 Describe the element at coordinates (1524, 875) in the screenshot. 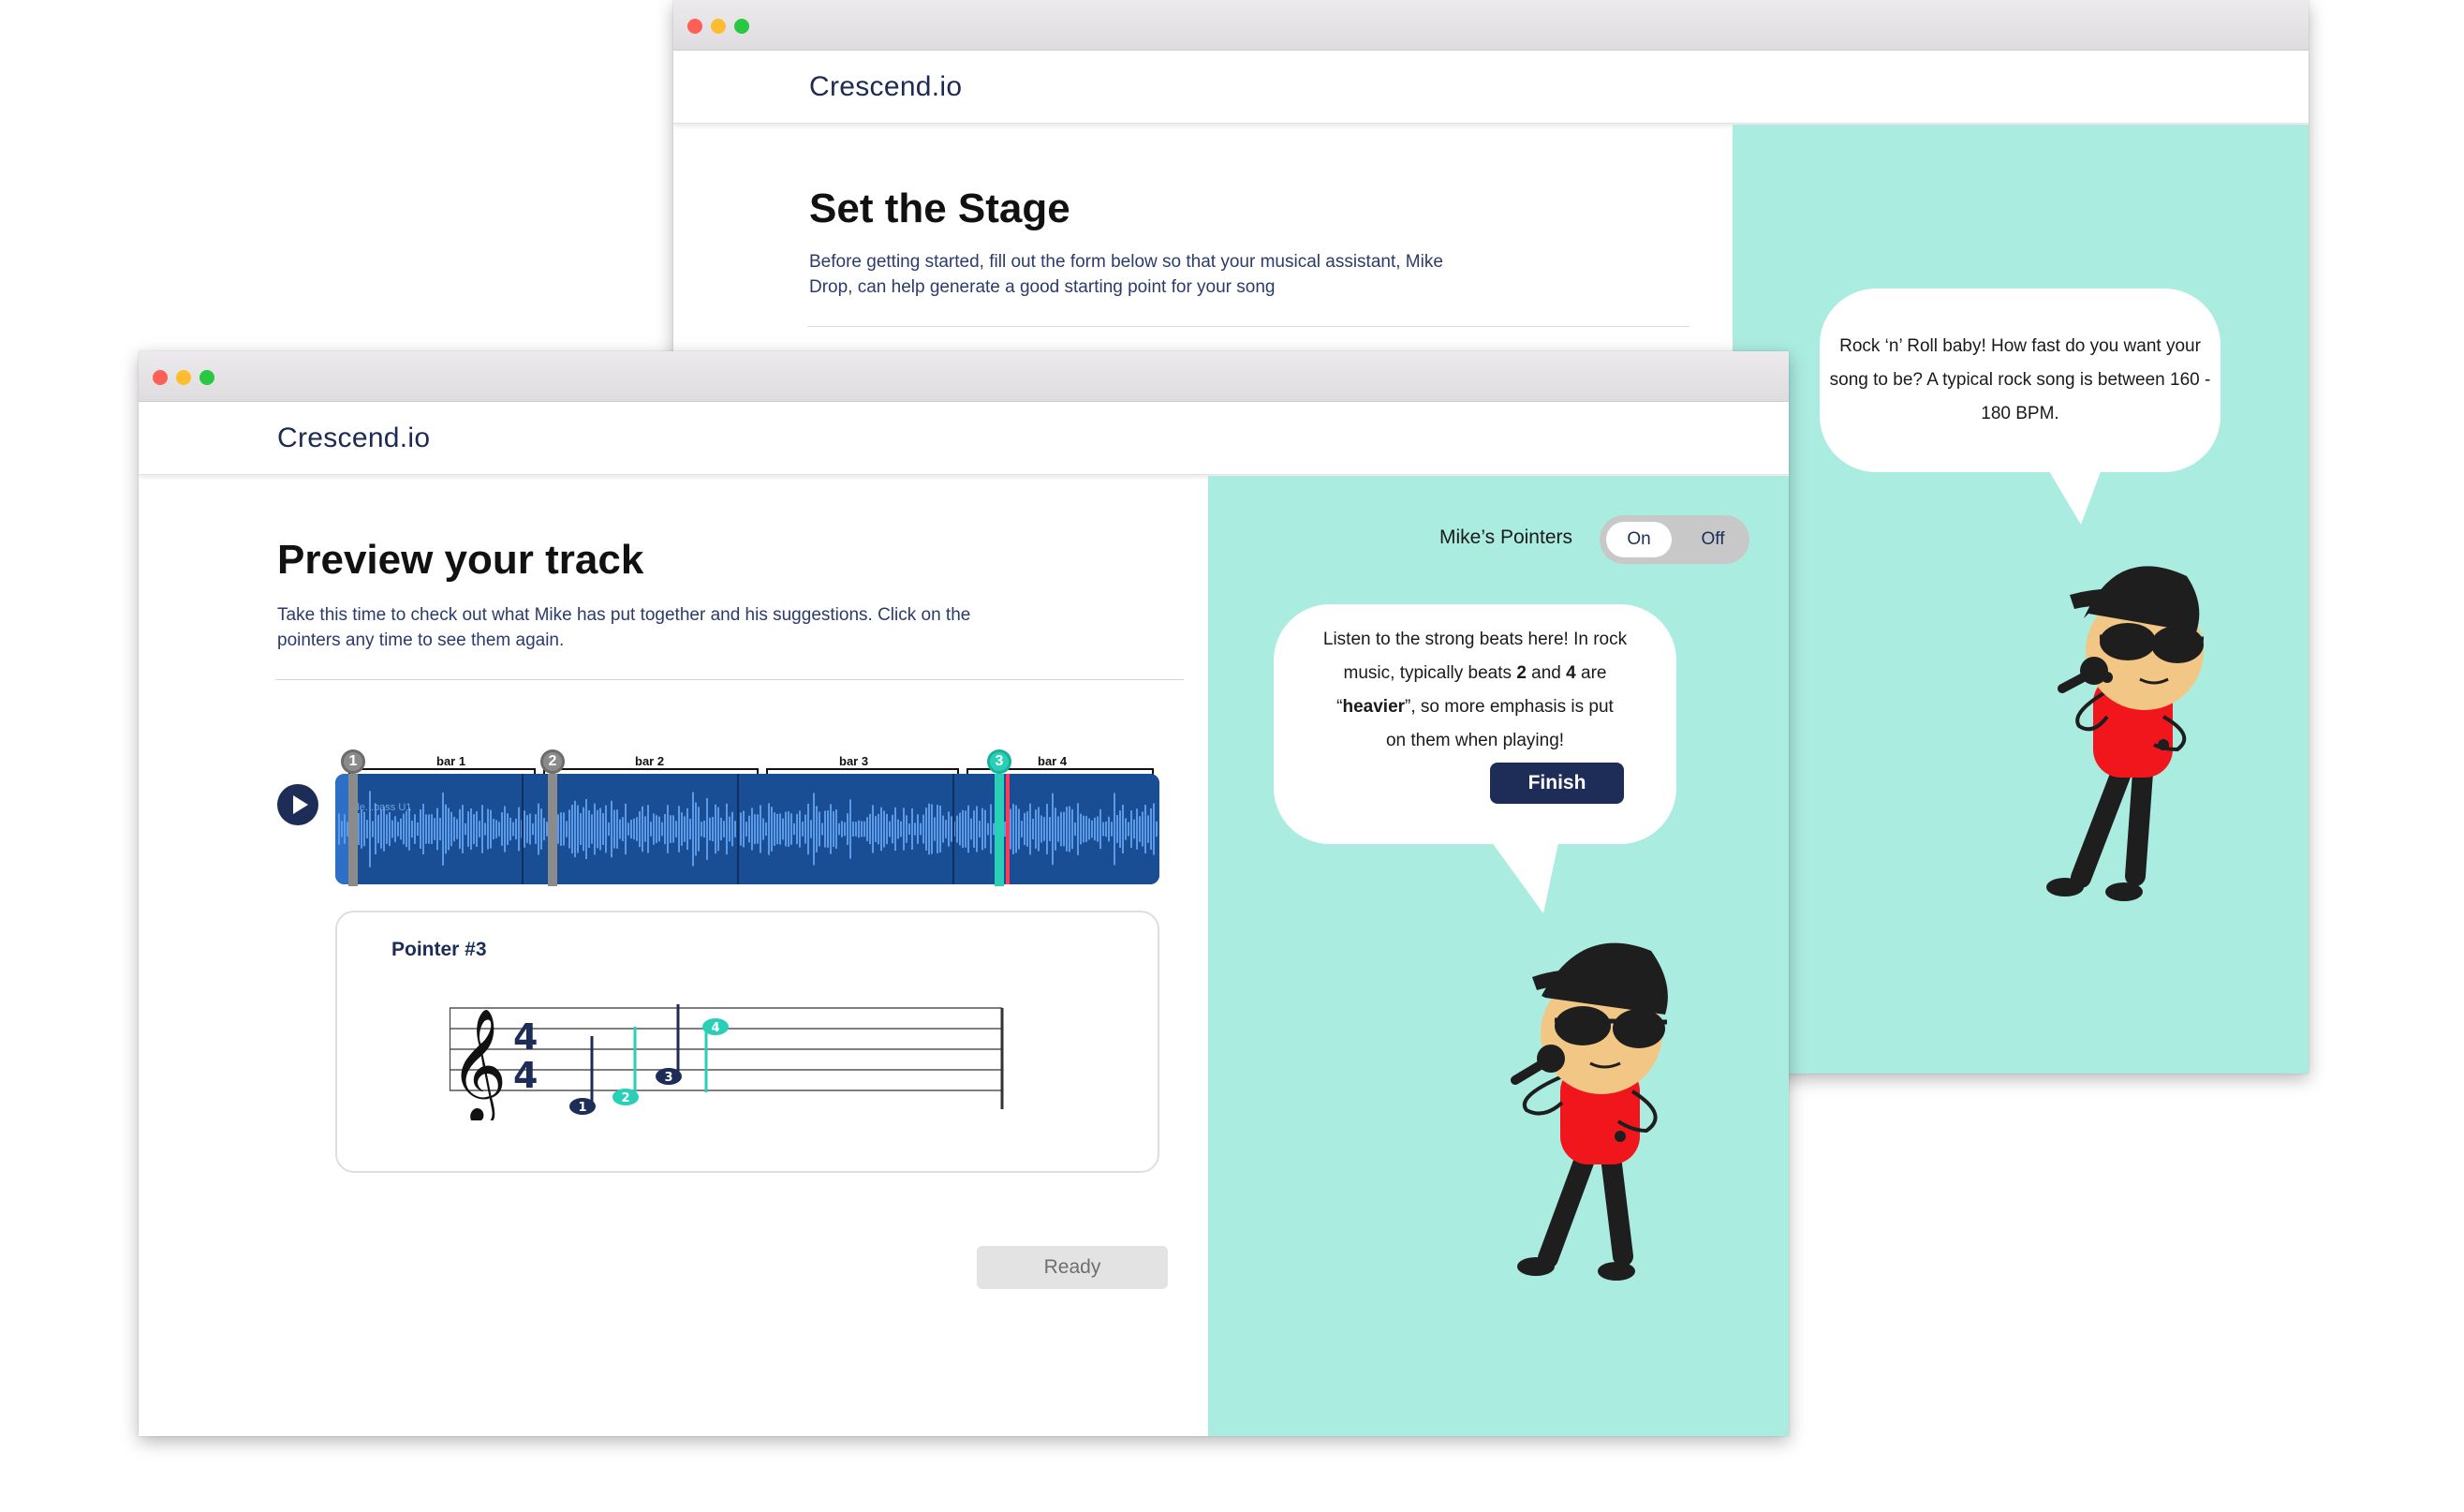

I see `bubble-tail` at that location.